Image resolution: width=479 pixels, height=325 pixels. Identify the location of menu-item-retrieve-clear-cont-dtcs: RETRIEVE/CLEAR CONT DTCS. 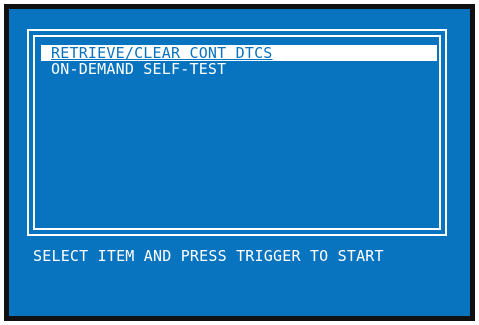
(239, 53).